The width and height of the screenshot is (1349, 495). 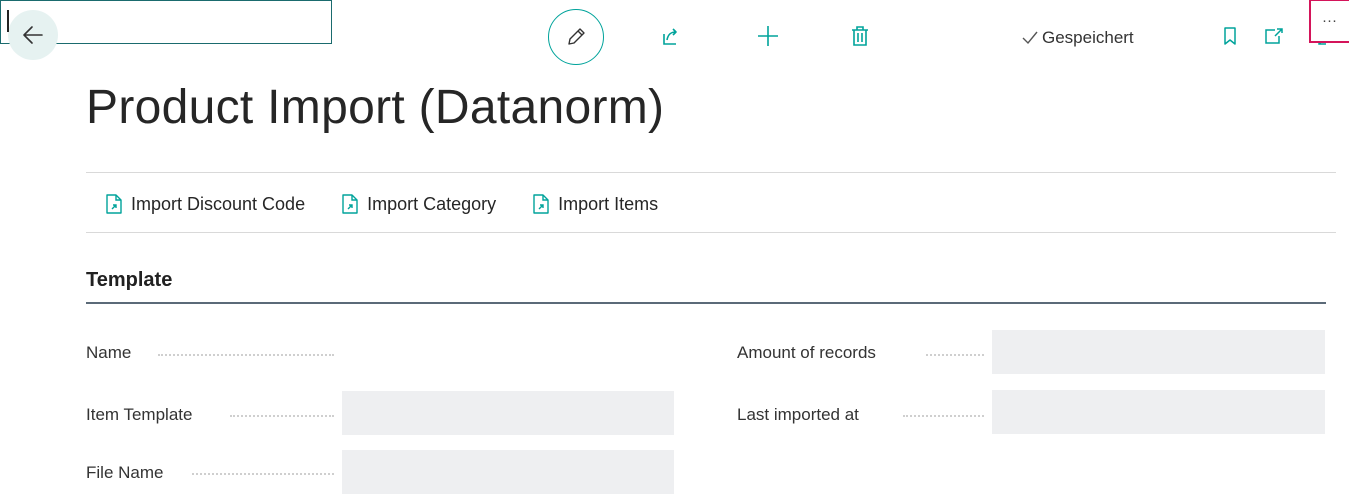 What do you see at coordinates (149, 21) in the screenshot?
I see `name-input` at bounding box center [149, 21].